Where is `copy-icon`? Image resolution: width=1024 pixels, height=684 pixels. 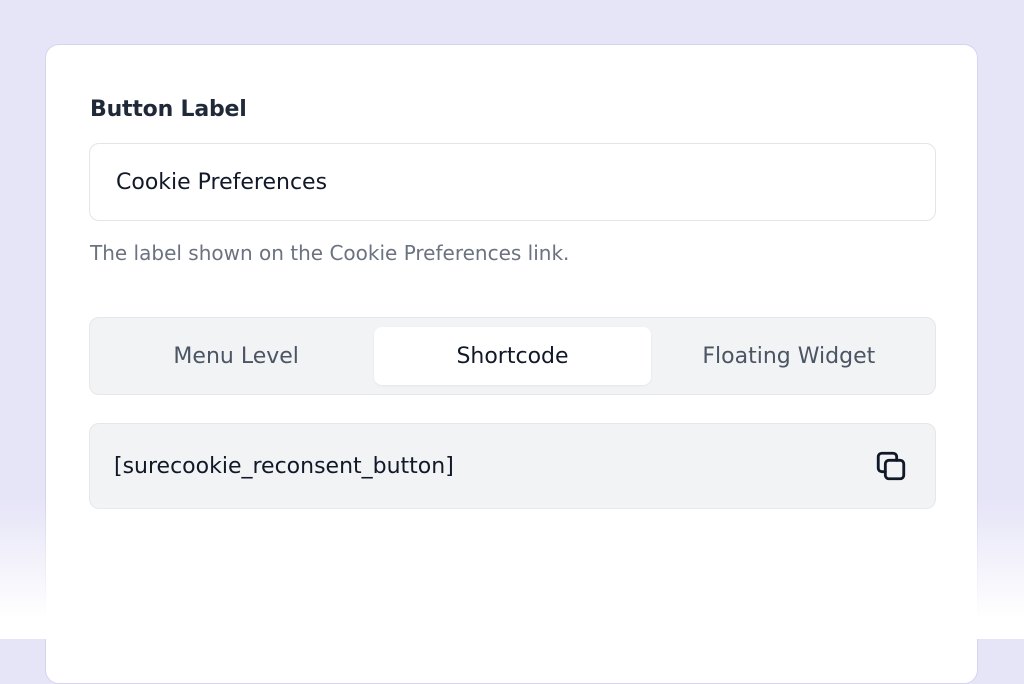
copy-icon is located at coordinates (891, 466).